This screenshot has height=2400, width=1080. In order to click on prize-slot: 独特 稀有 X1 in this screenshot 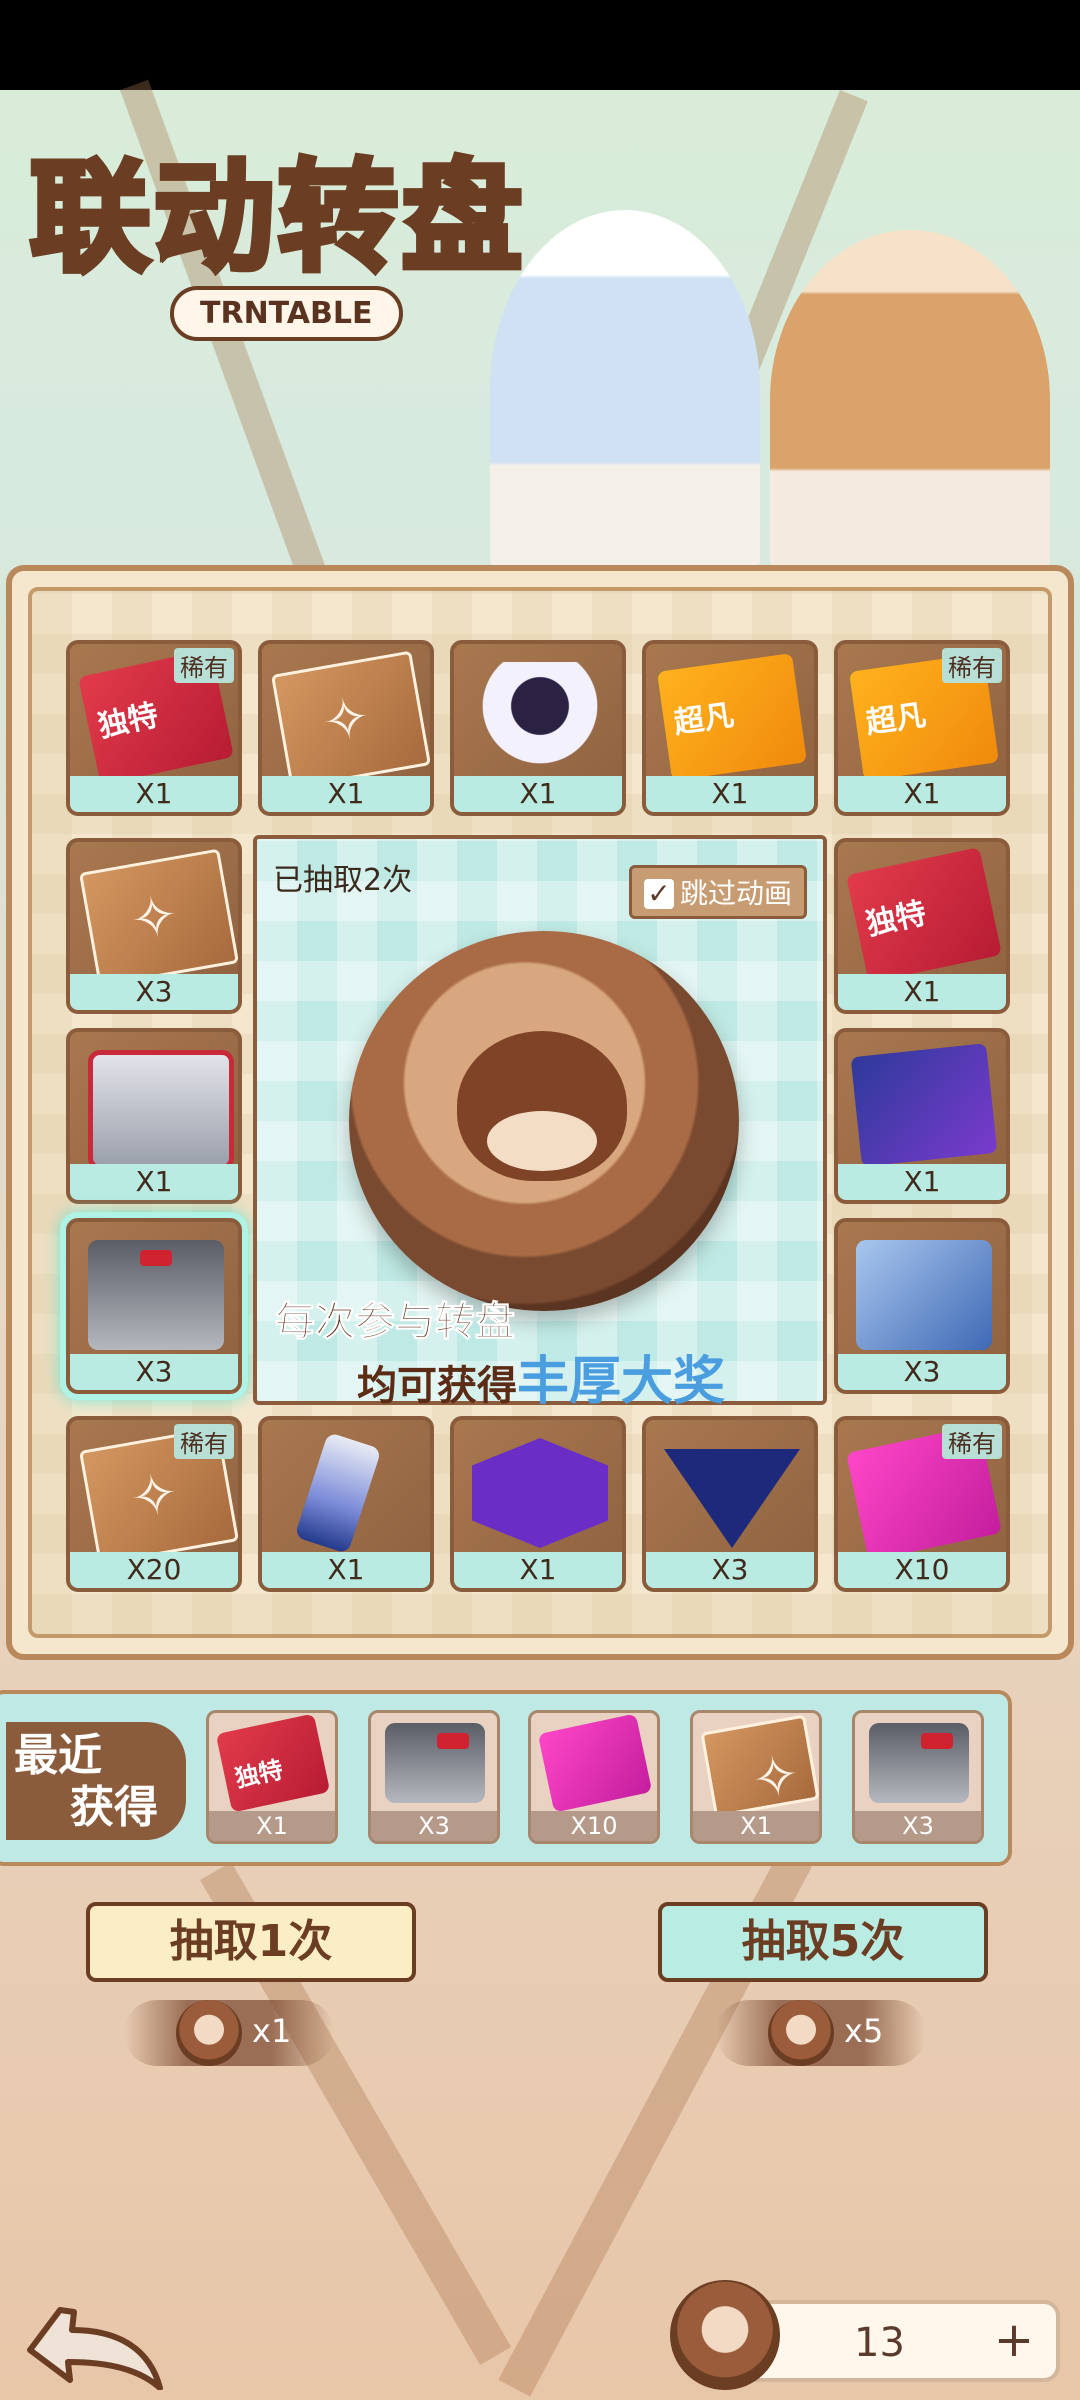, I will do `click(154, 728)`.